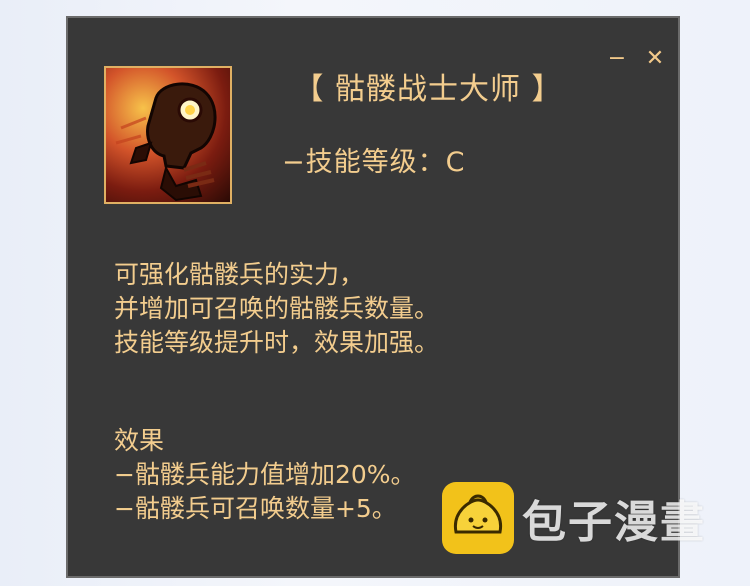 The width and height of the screenshot is (750, 586). What do you see at coordinates (277, 342) in the screenshot?
I see `description-line: 技能等级提升时，效果加强。` at bounding box center [277, 342].